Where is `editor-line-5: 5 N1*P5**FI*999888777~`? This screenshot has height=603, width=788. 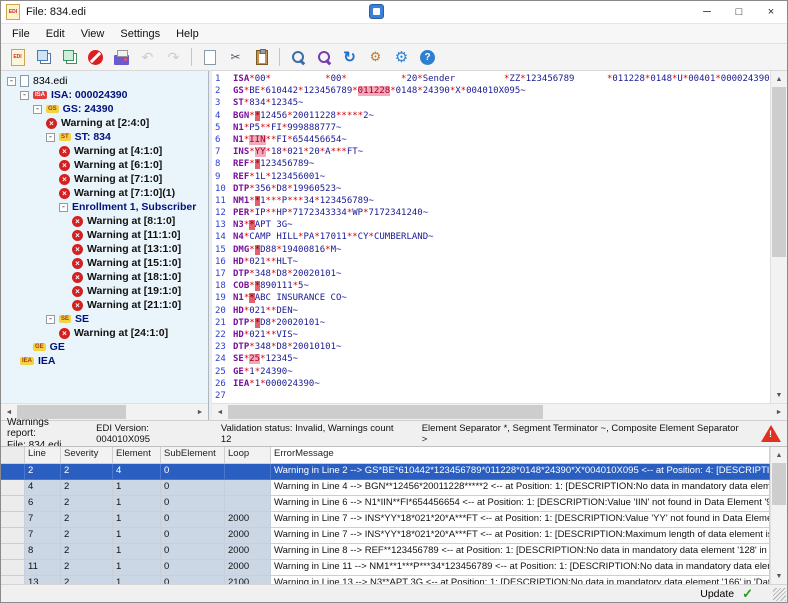
editor-line-5: 5 N1*P5**FI*999888777~ is located at coordinates (491, 128).